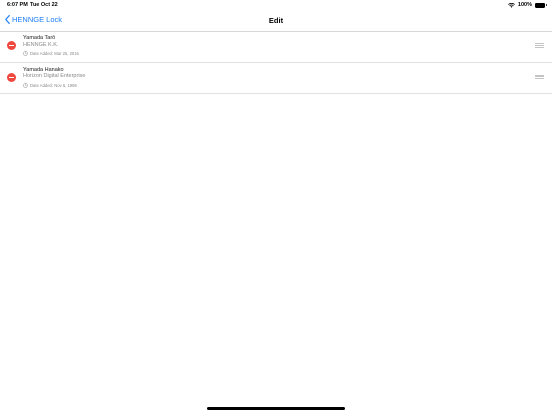  I want to click on status-indicators: 100%, so click(527, 5).